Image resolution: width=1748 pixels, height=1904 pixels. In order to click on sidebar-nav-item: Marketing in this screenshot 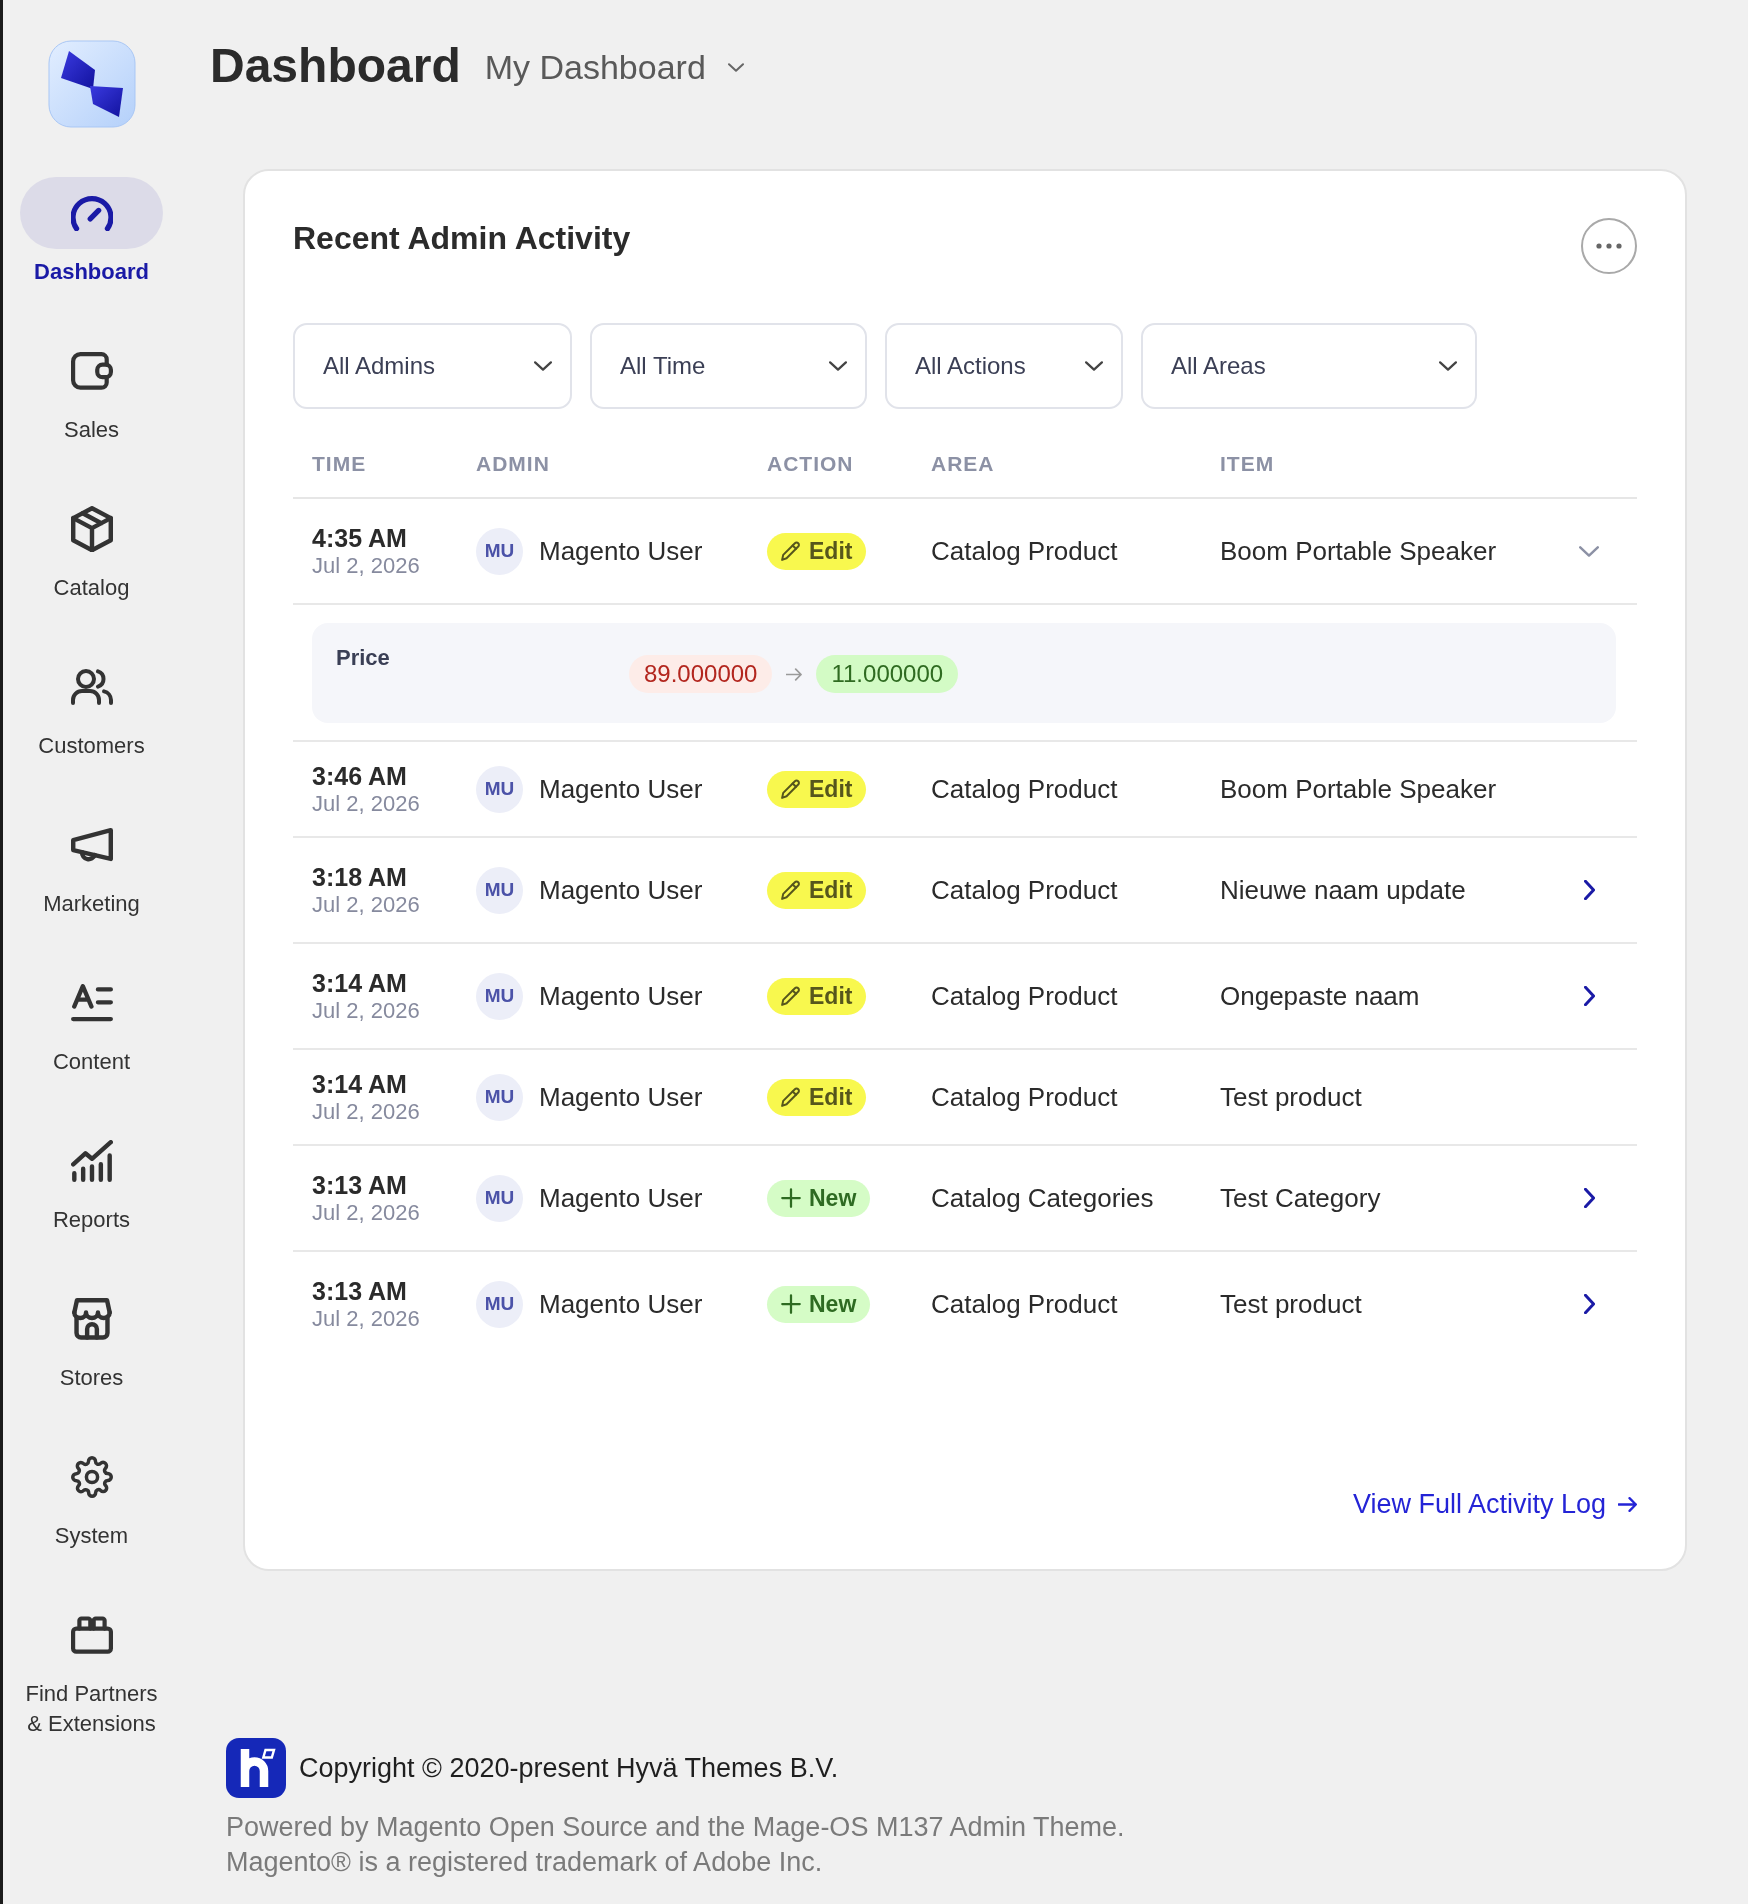, I will do `click(91, 864)`.